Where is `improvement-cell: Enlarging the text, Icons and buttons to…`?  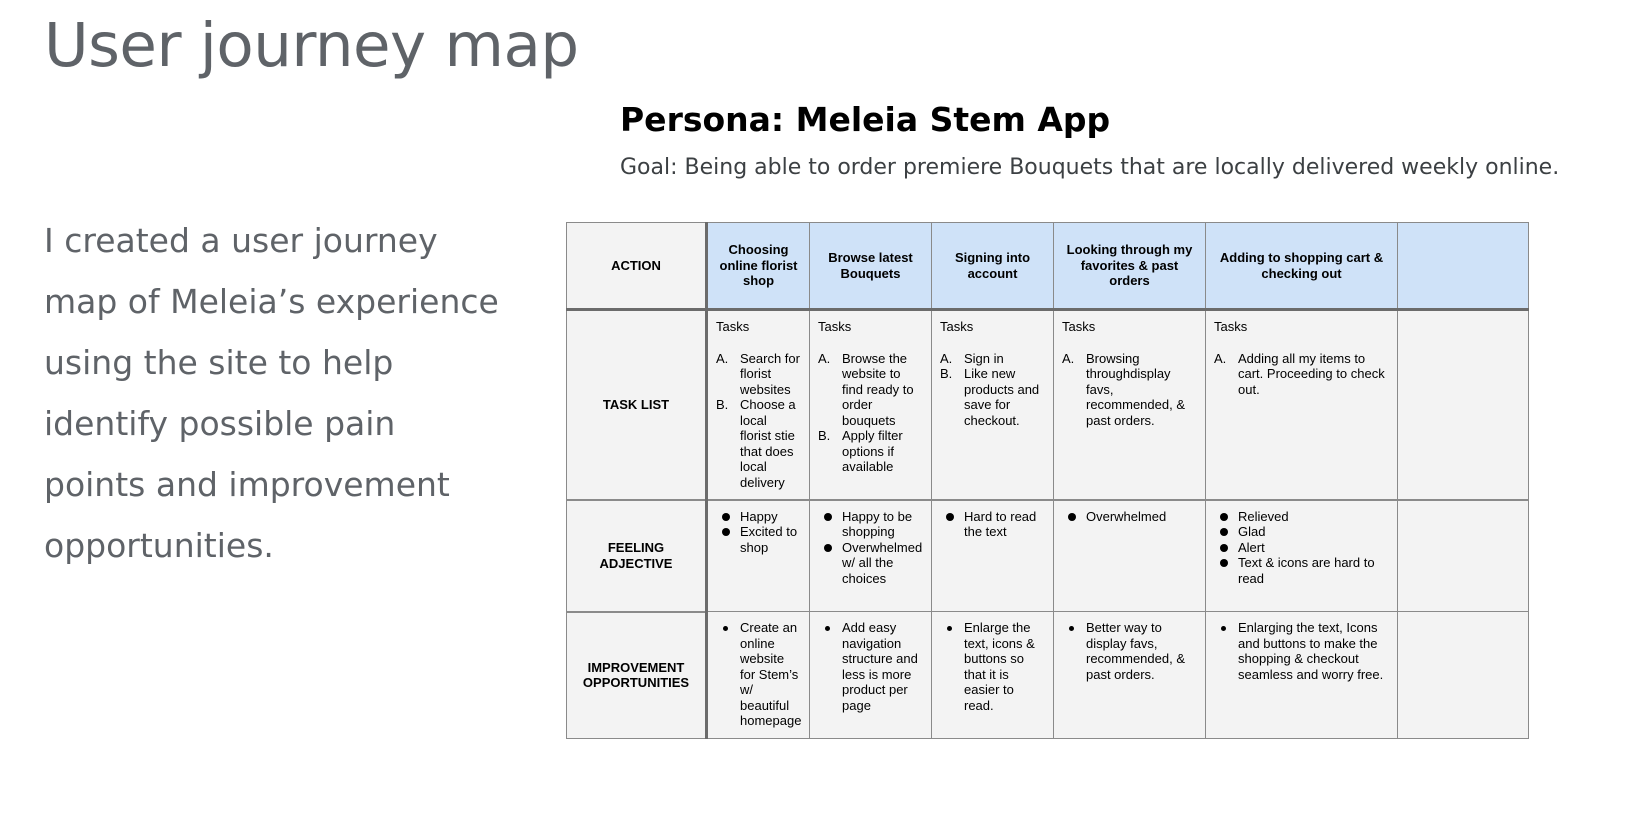 improvement-cell: Enlarging the text, Icons and buttons to… is located at coordinates (1301, 675).